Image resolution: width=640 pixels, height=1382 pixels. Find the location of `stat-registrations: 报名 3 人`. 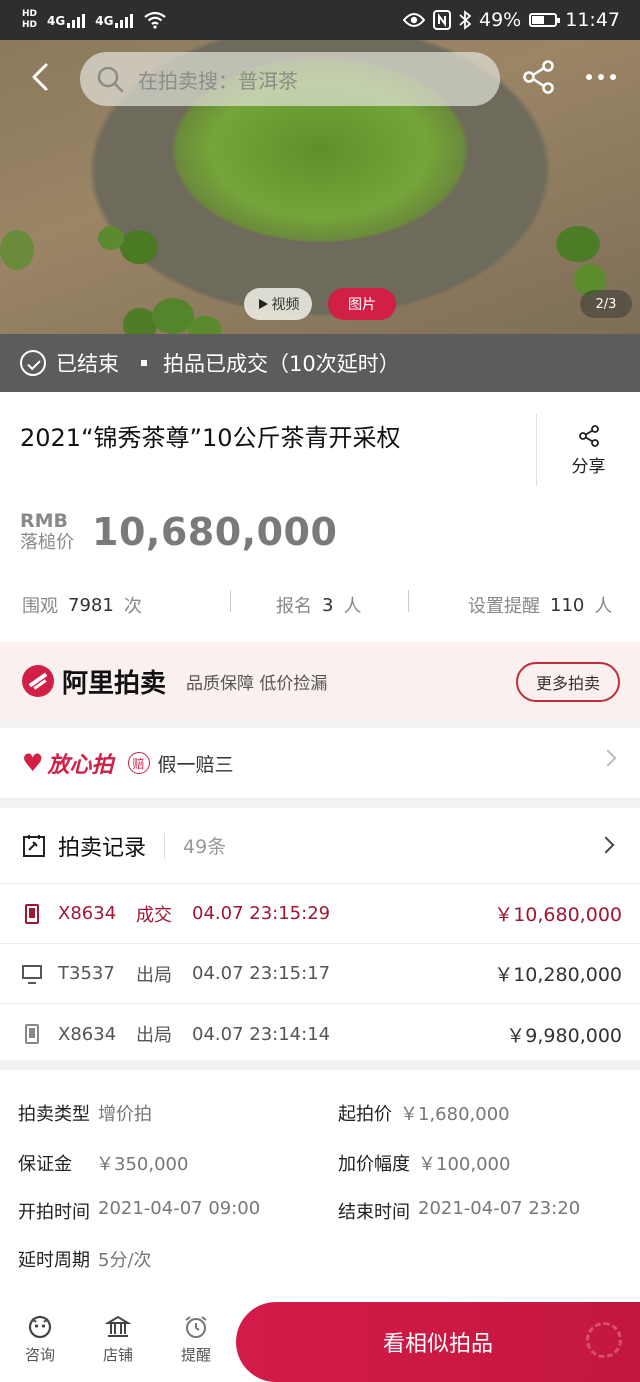

stat-registrations: 报名 3 人 is located at coordinates (318, 605).